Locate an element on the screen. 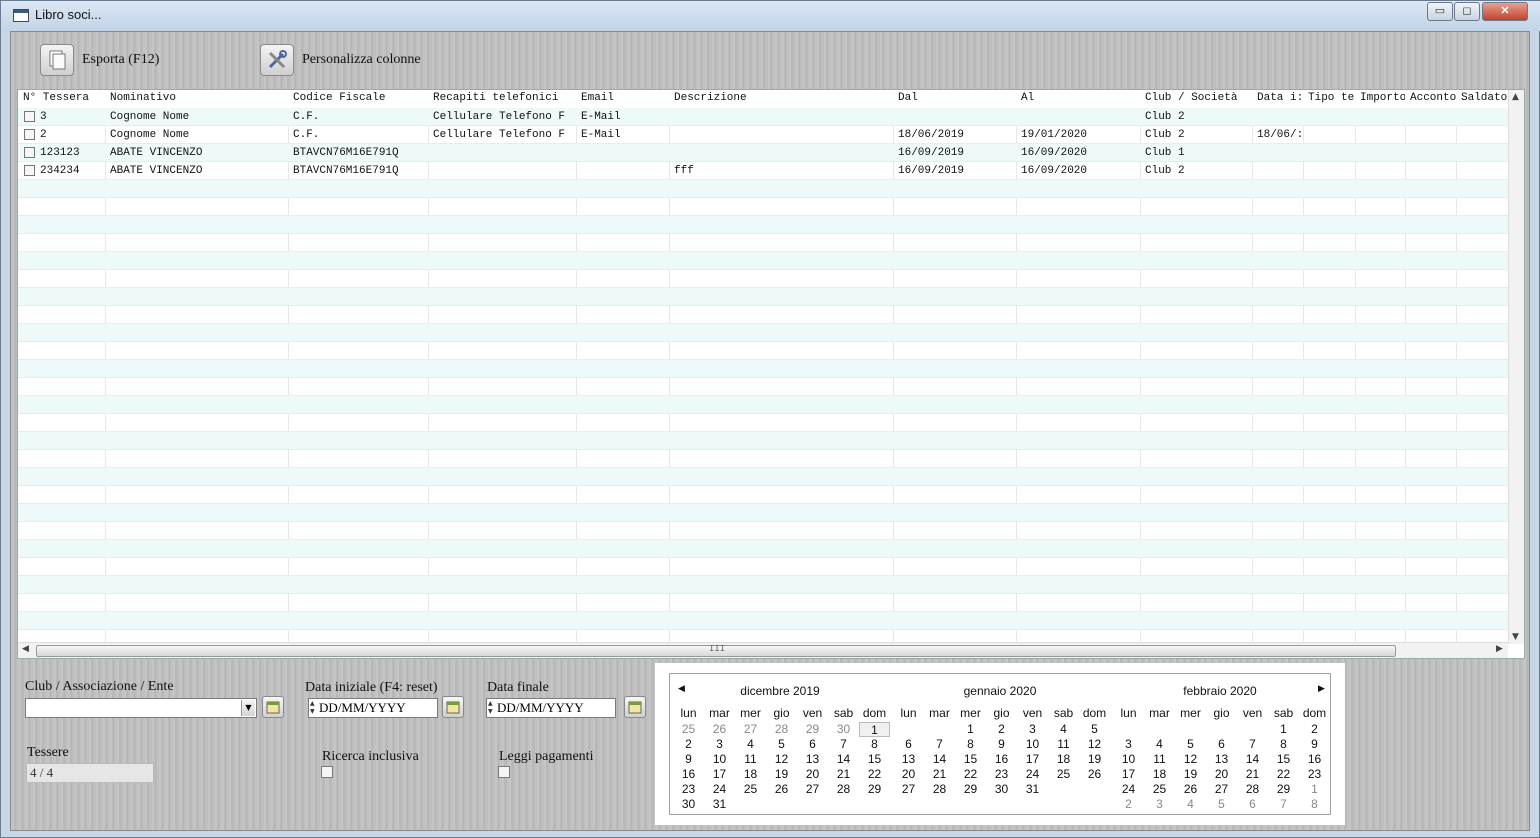  column-header: Club / Società is located at coordinates (1196, 100).